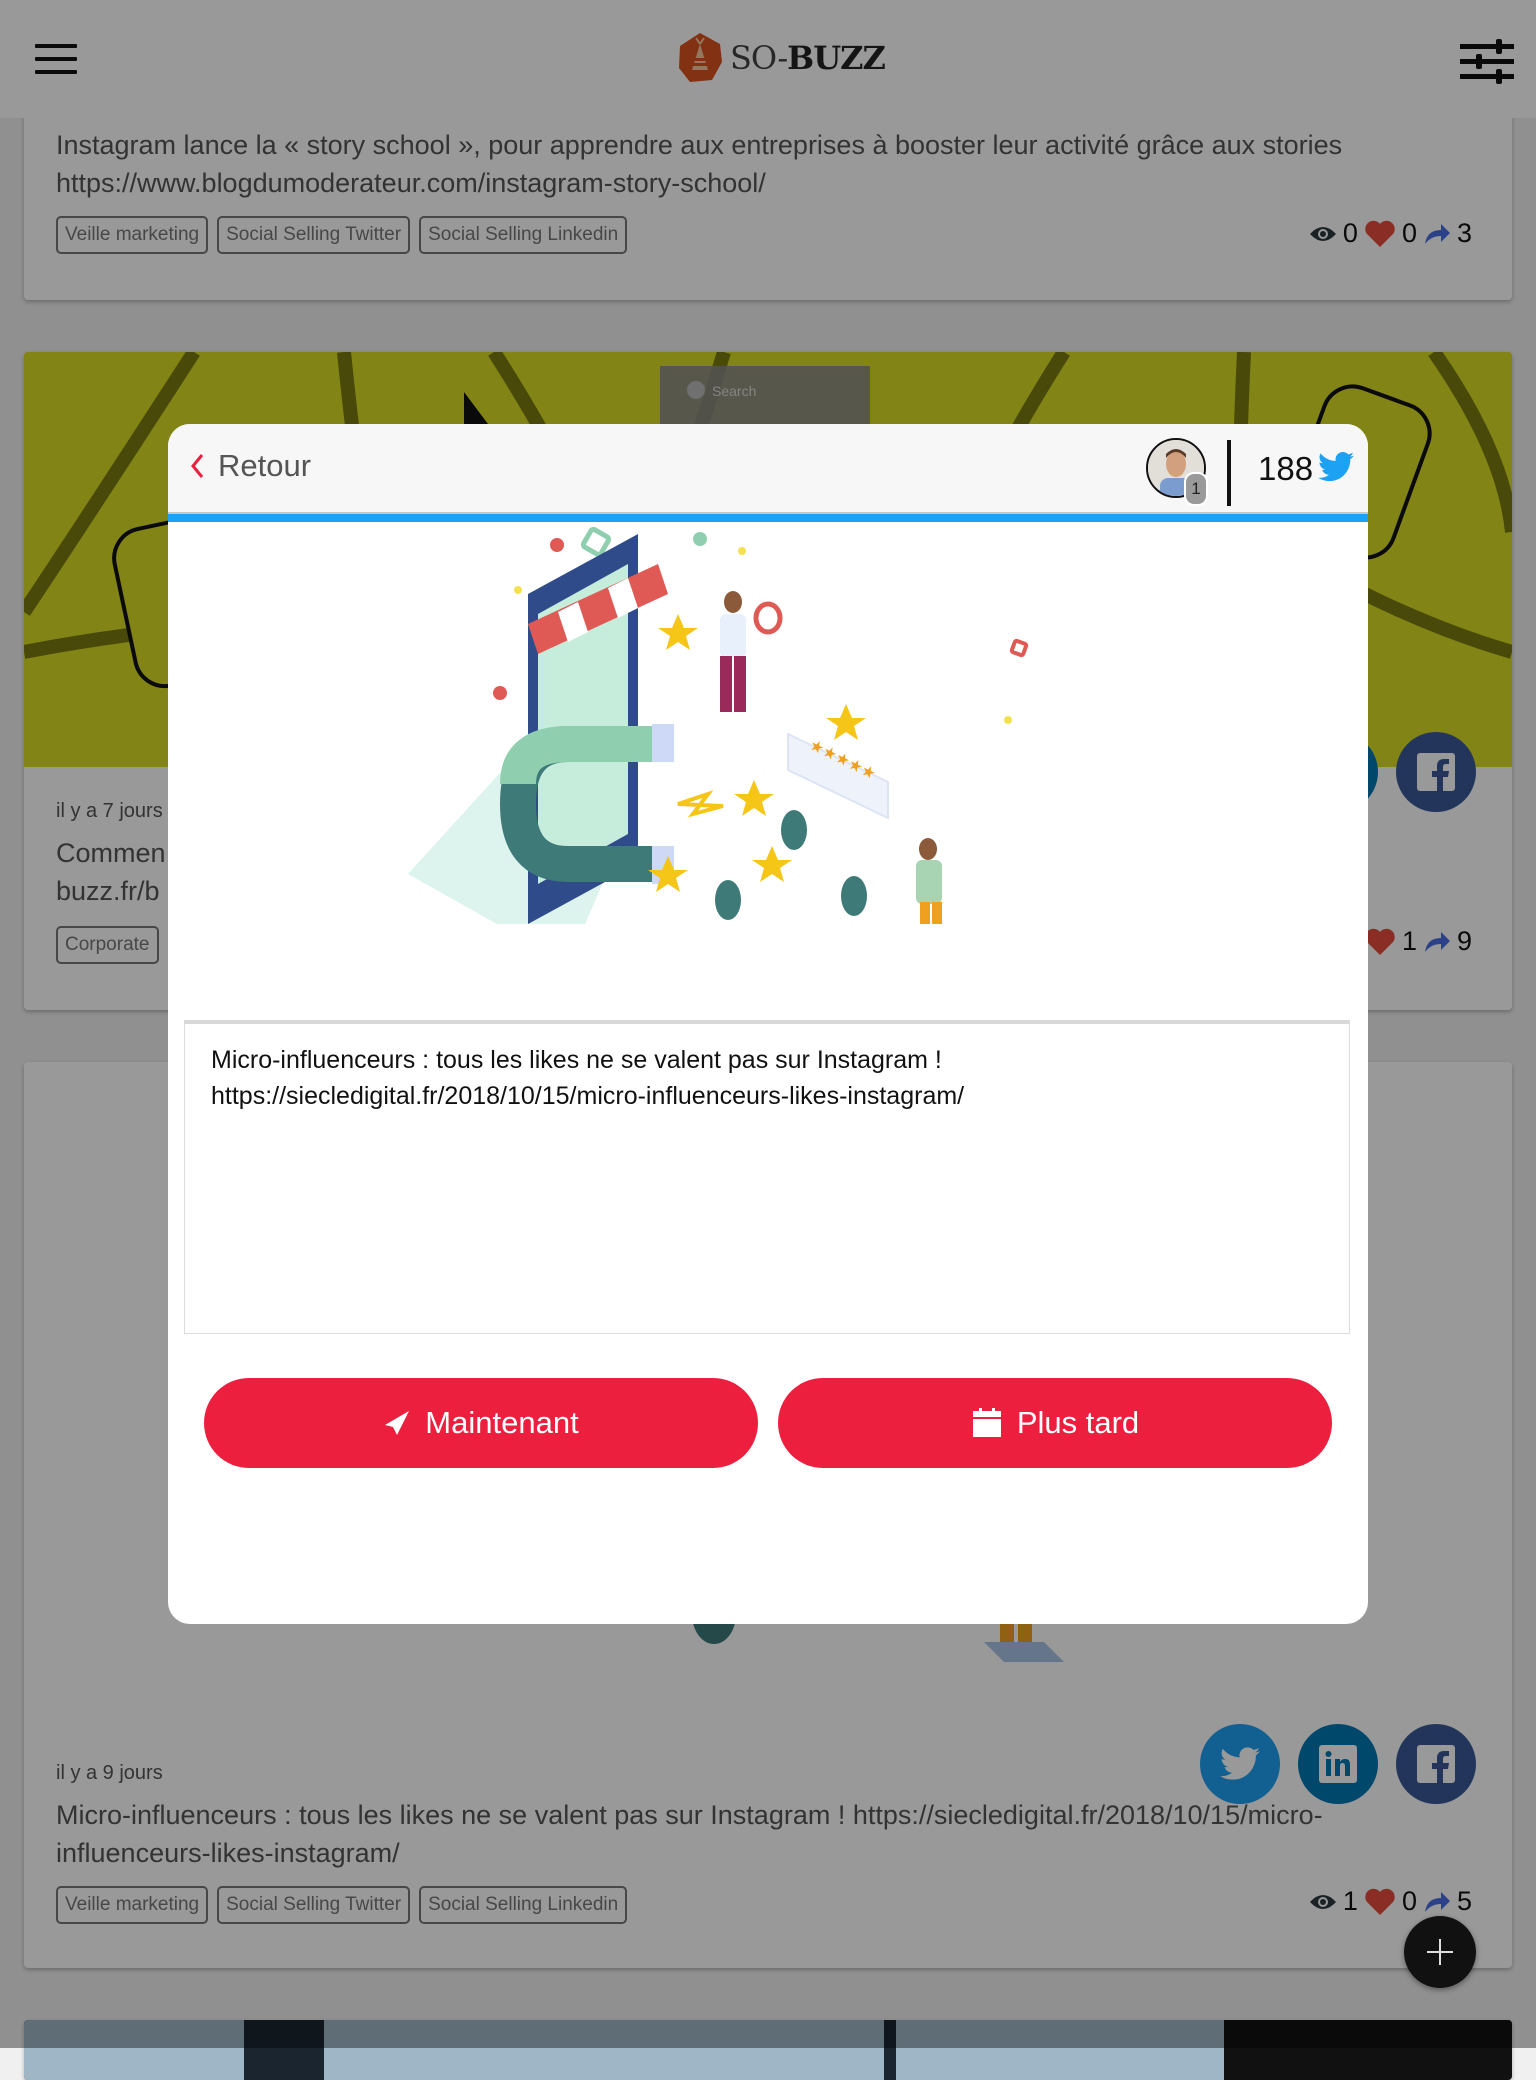 The height and width of the screenshot is (2080, 1536). What do you see at coordinates (1196, 489) in the screenshot?
I see `account-count-badge: 1` at bounding box center [1196, 489].